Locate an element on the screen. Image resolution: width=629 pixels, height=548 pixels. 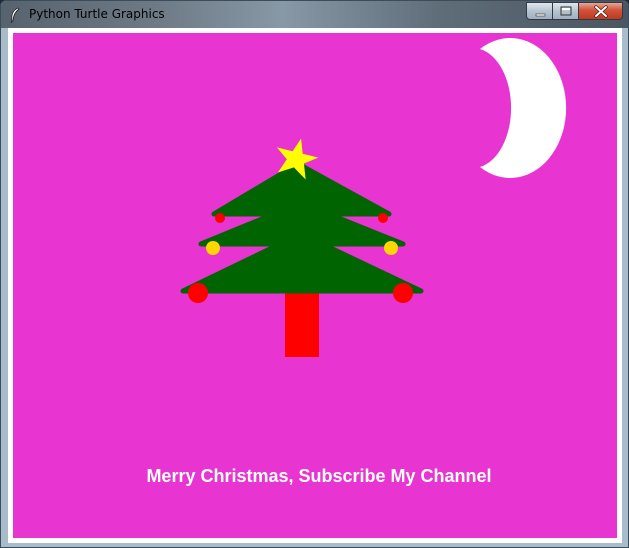
ornament-bottom-left is located at coordinates (198, 293).